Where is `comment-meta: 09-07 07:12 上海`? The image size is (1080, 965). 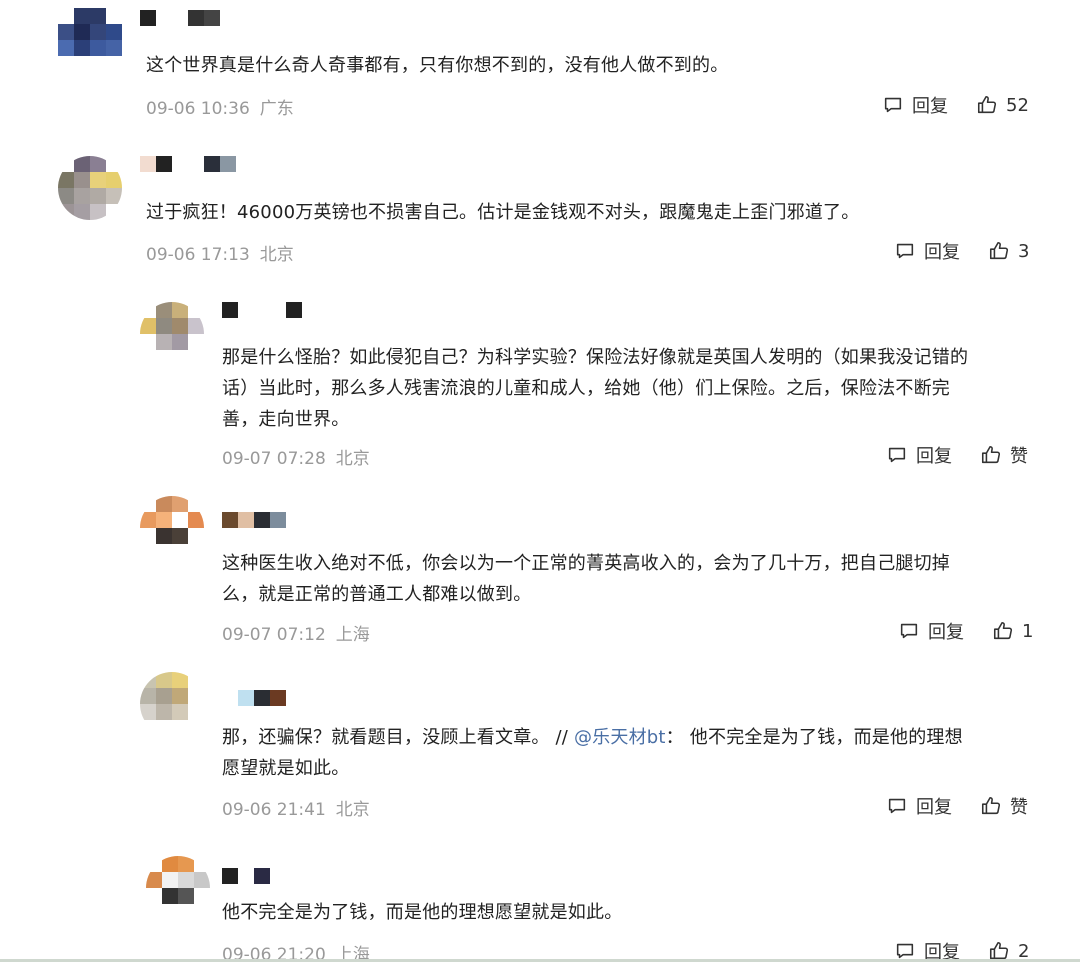
comment-meta: 09-07 07:12 上海 is located at coordinates (296, 632).